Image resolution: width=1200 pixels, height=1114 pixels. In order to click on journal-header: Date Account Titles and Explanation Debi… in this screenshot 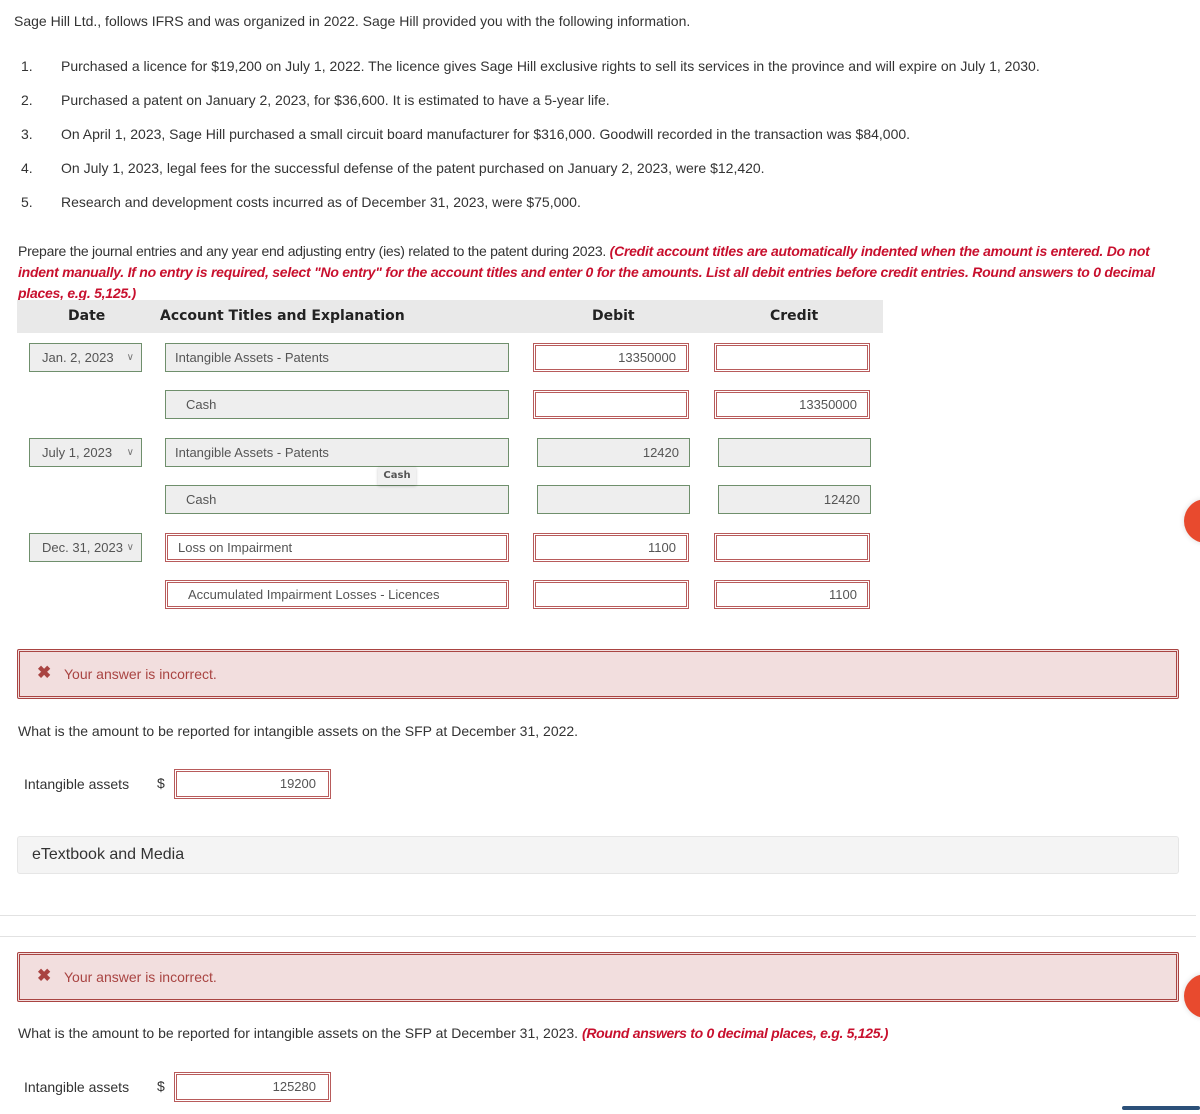, I will do `click(450, 316)`.